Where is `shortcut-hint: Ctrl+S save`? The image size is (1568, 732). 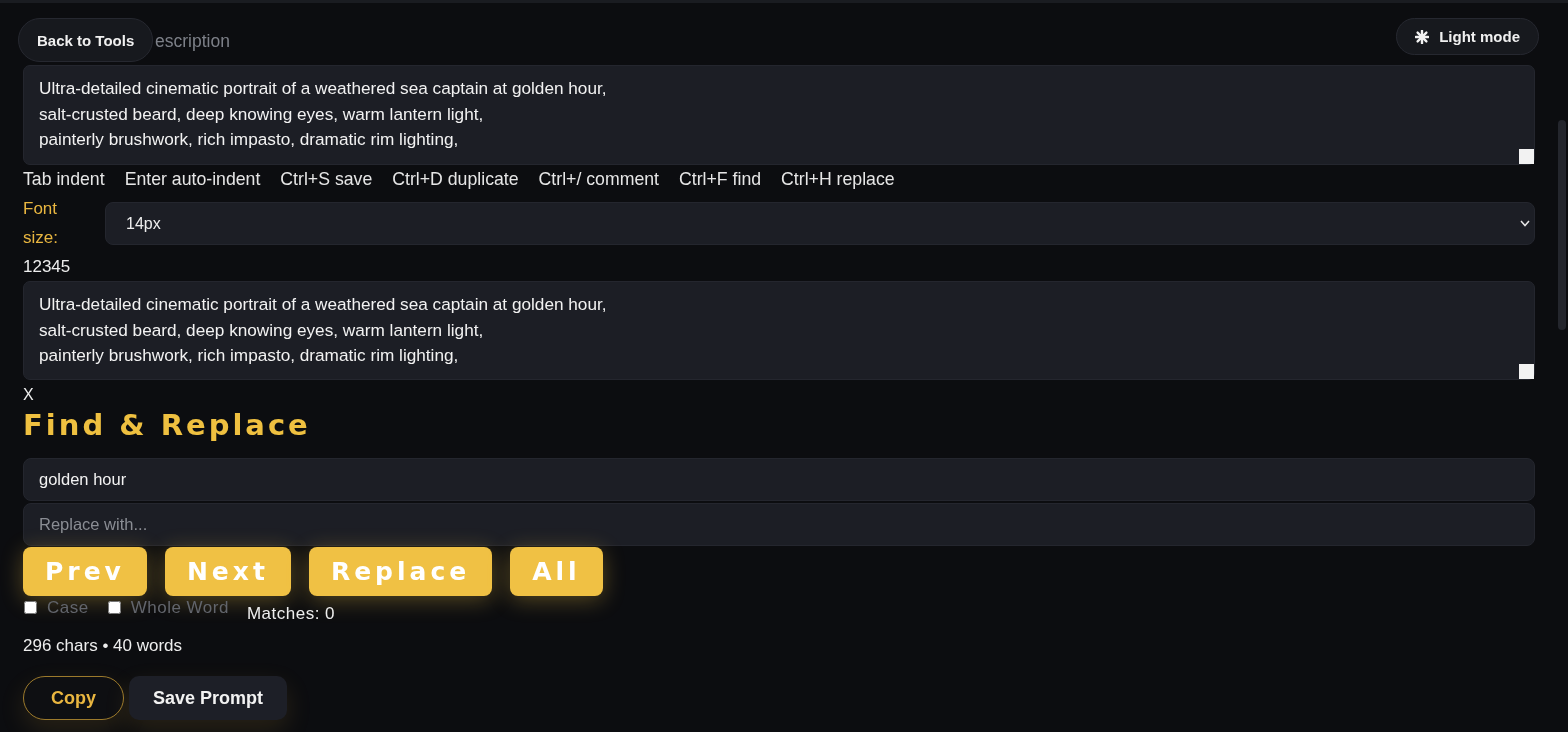 shortcut-hint: Ctrl+S save is located at coordinates (326, 179).